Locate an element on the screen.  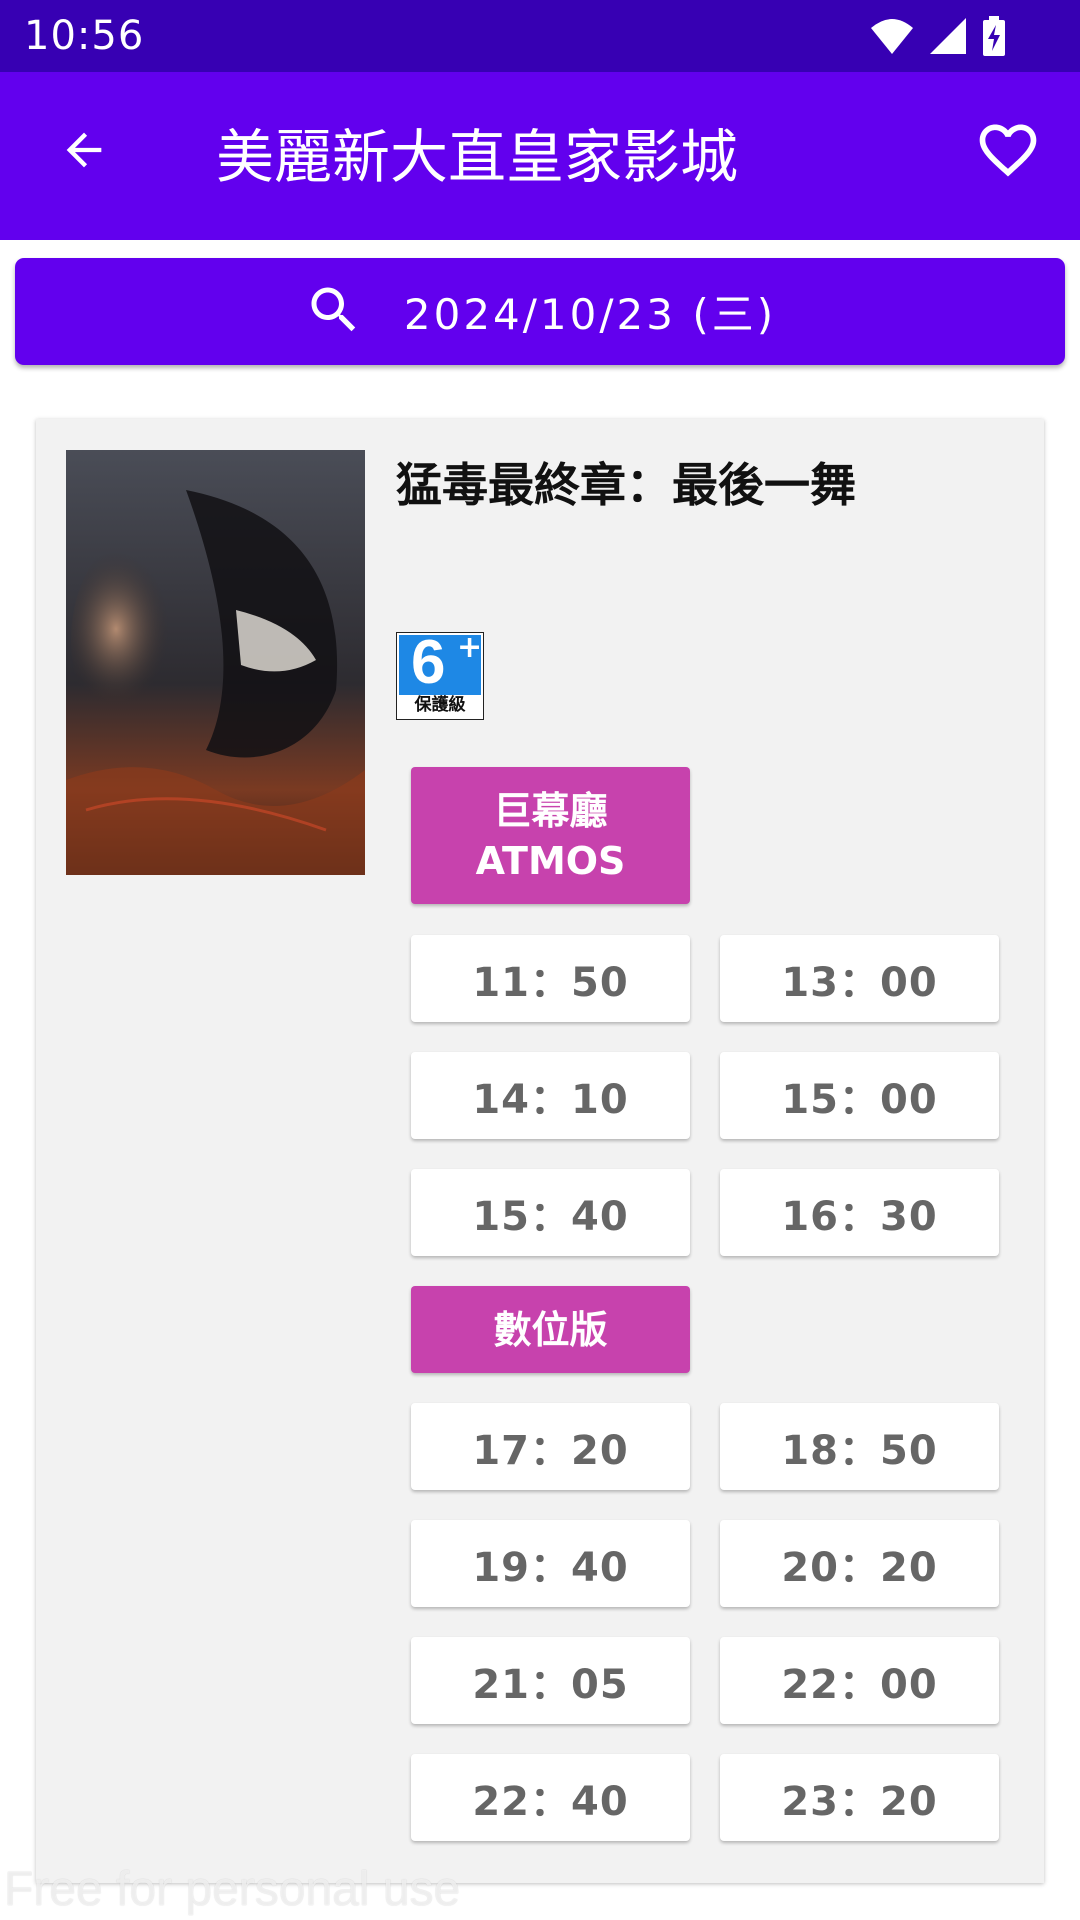
rating-label: 保護級 is located at coordinates (440, 705).